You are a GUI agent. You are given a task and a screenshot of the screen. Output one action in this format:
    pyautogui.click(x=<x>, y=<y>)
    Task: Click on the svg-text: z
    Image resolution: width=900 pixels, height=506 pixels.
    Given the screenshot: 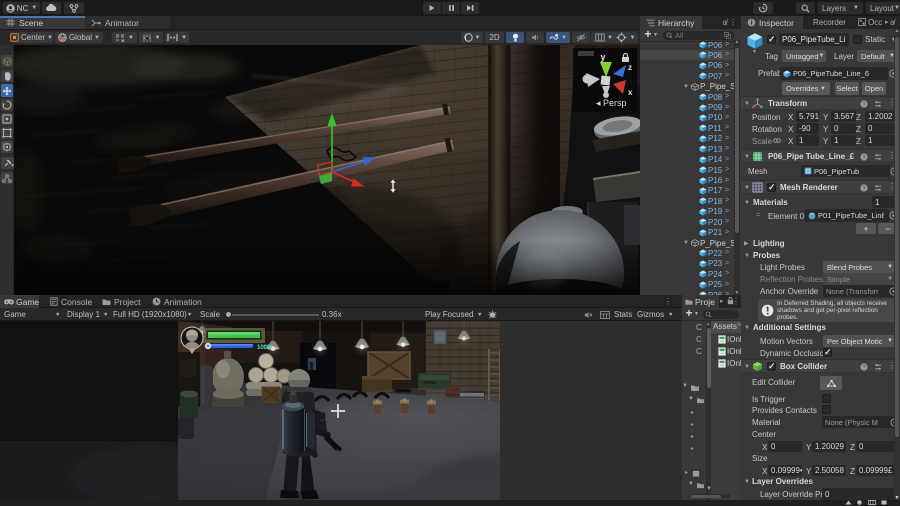 What is the action you would take?
    pyautogui.click(x=630, y=67)
    